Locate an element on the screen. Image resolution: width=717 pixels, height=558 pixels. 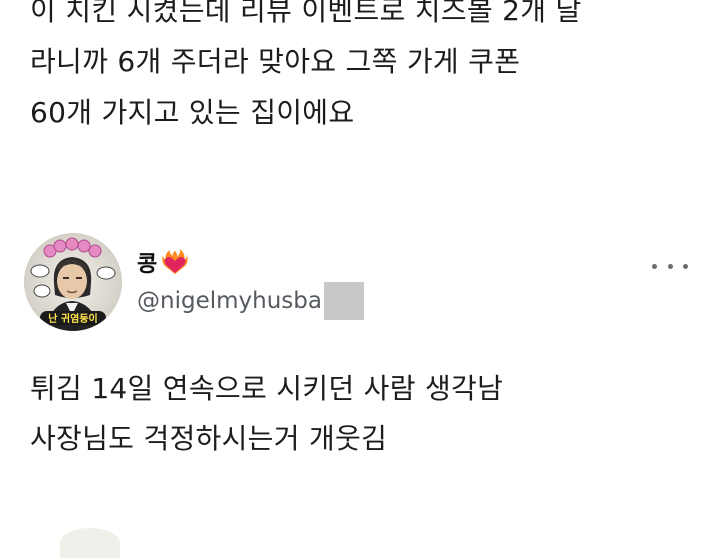
censor-box is located at coordinates (343, 301).